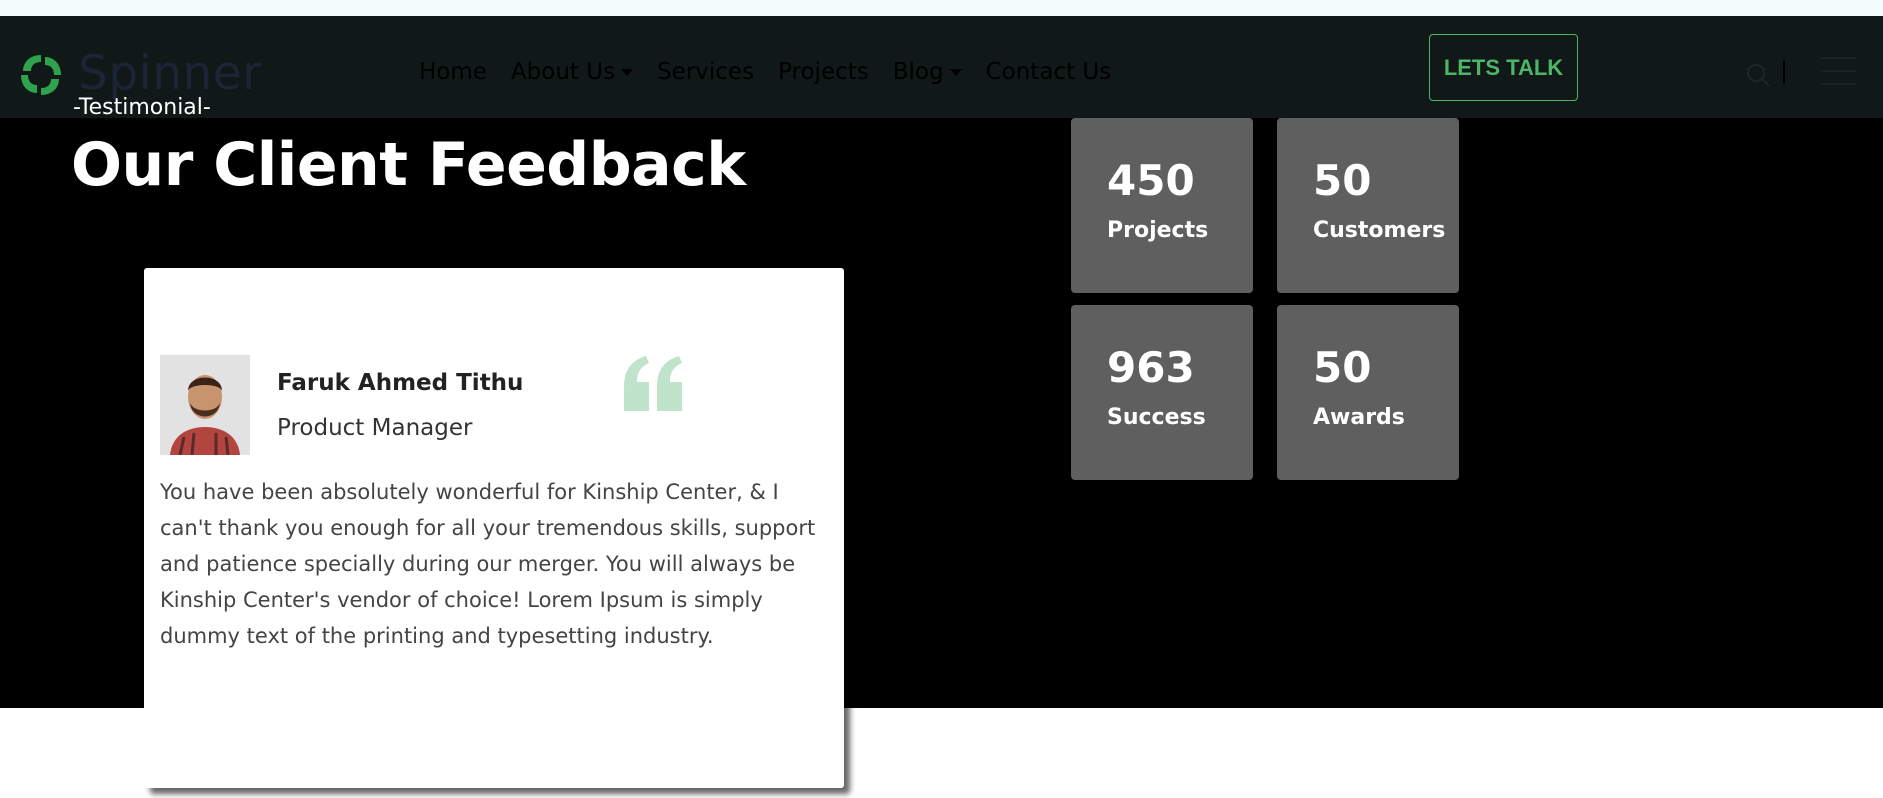 This screenshot has height=798, width=1883. What do you see at coordinates (1158, 230) in the screenshot?
I see `stat-label: Projects` at bounding box center [1158, 230].